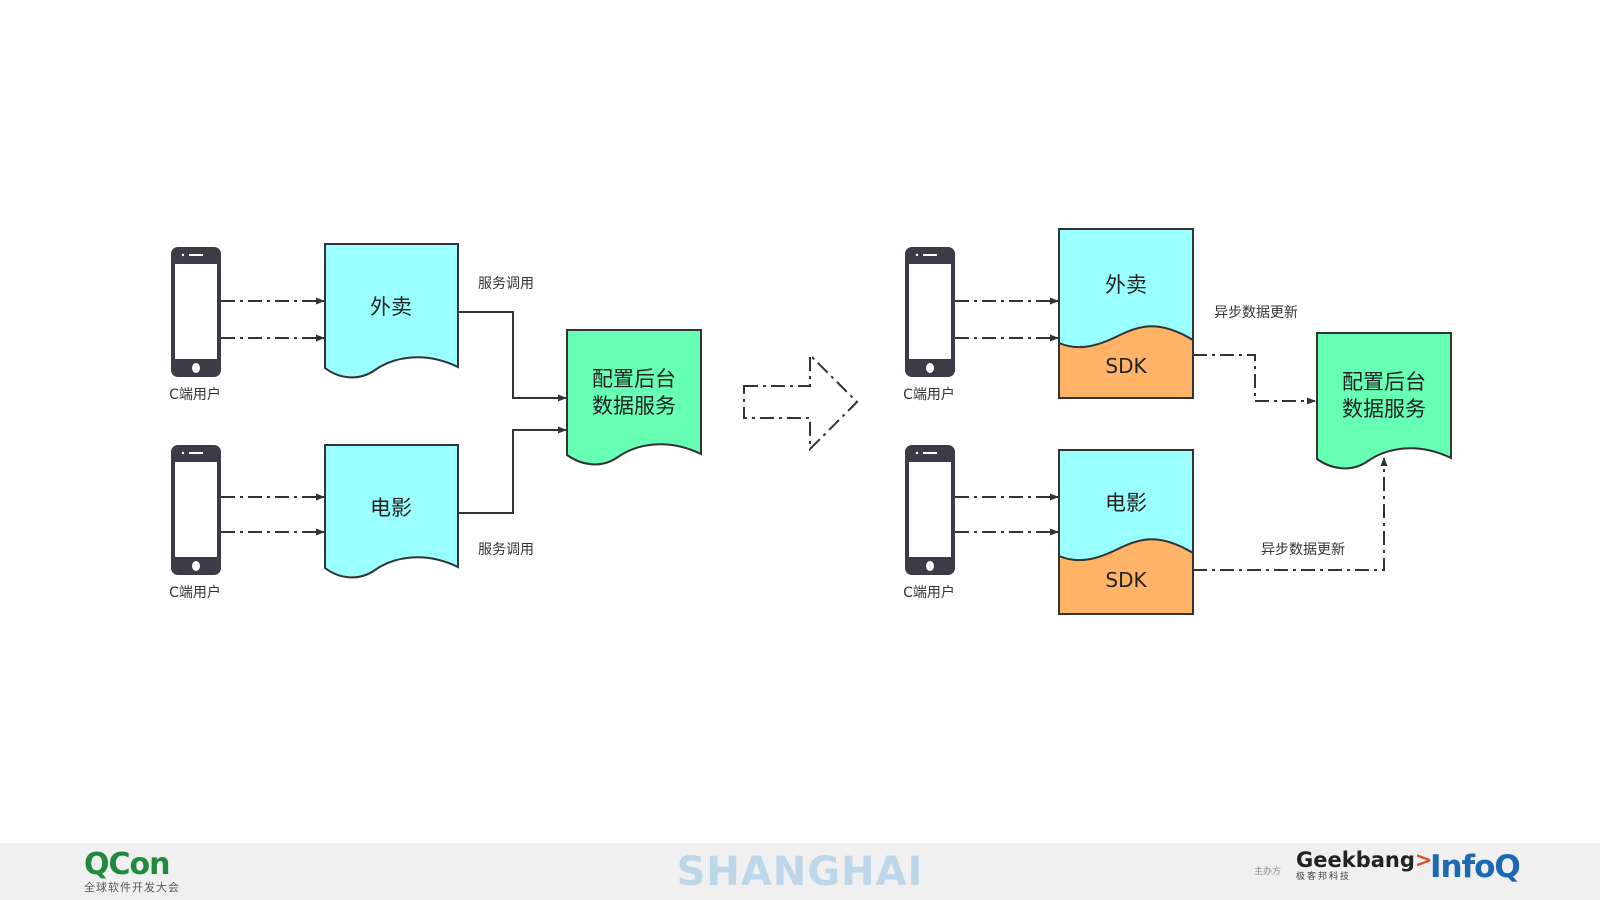 The image size is (1600, 900). I want to click on geekbang-word: Geekbang, so click(1355, 860).